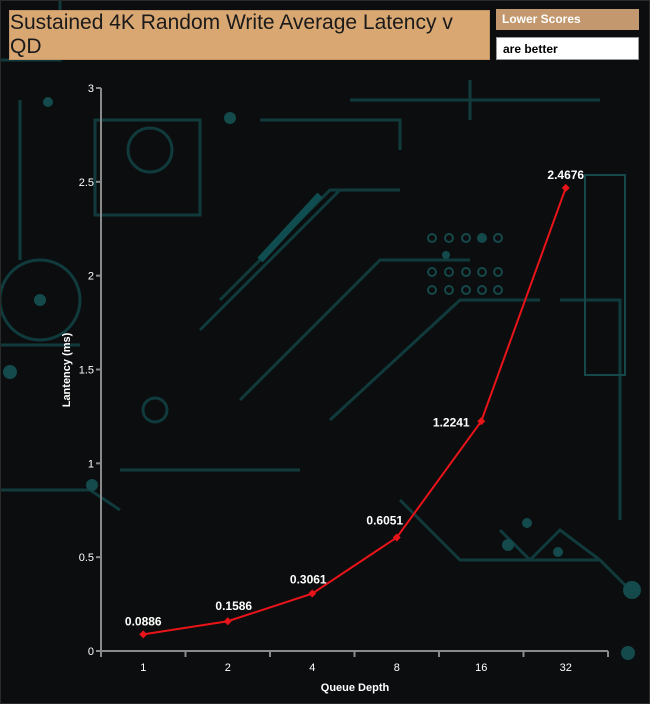  What do you see at coordinates (312, 668) in the screenshot?
I see `x-tick-label: 4` at bounding box center [312, 668].